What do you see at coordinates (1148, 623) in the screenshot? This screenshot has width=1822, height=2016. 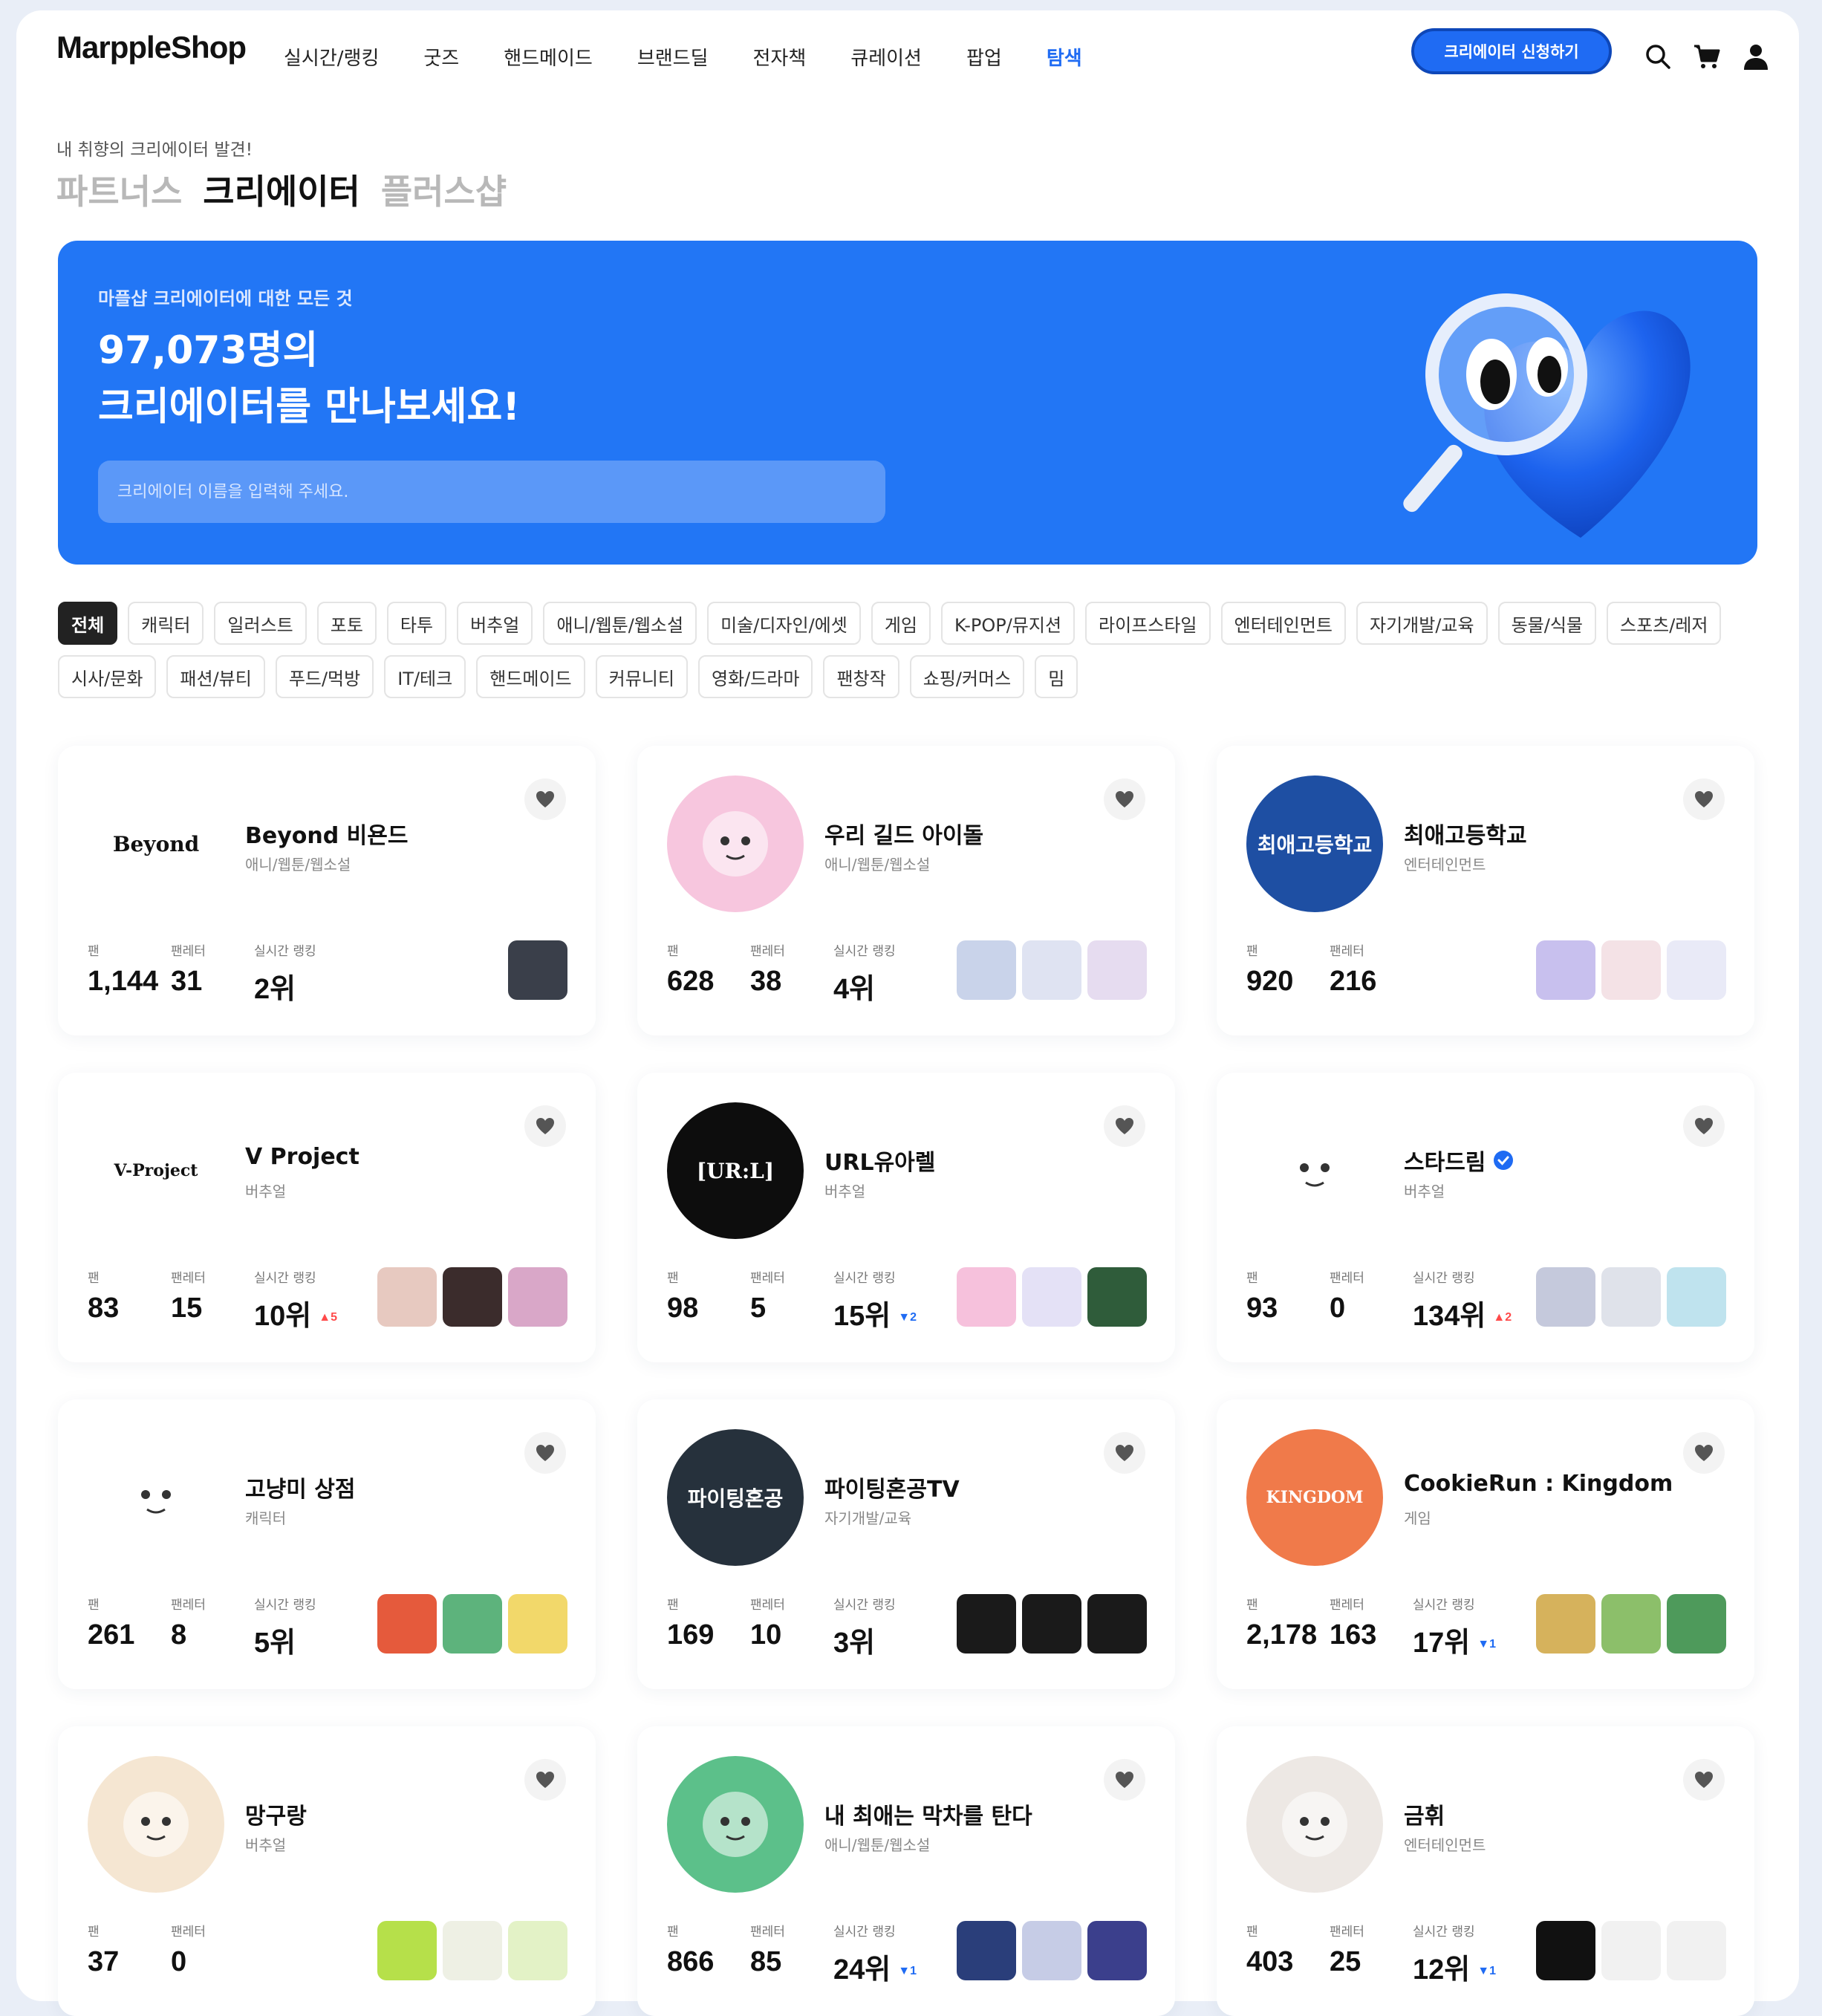 I see `category-chip: 라이프스타일` at bounding box center [1148, 623].